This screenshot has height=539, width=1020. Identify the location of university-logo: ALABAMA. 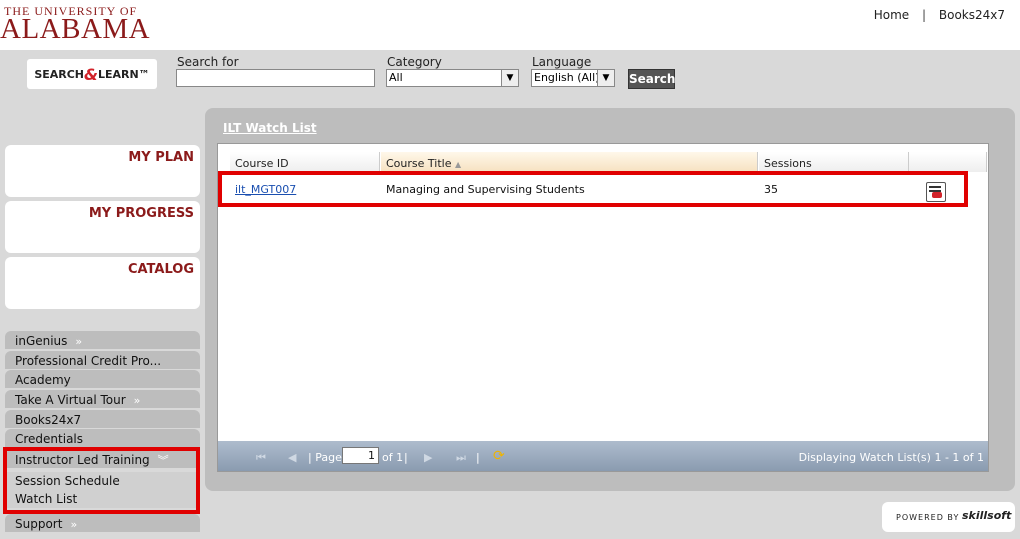
(75, 29).